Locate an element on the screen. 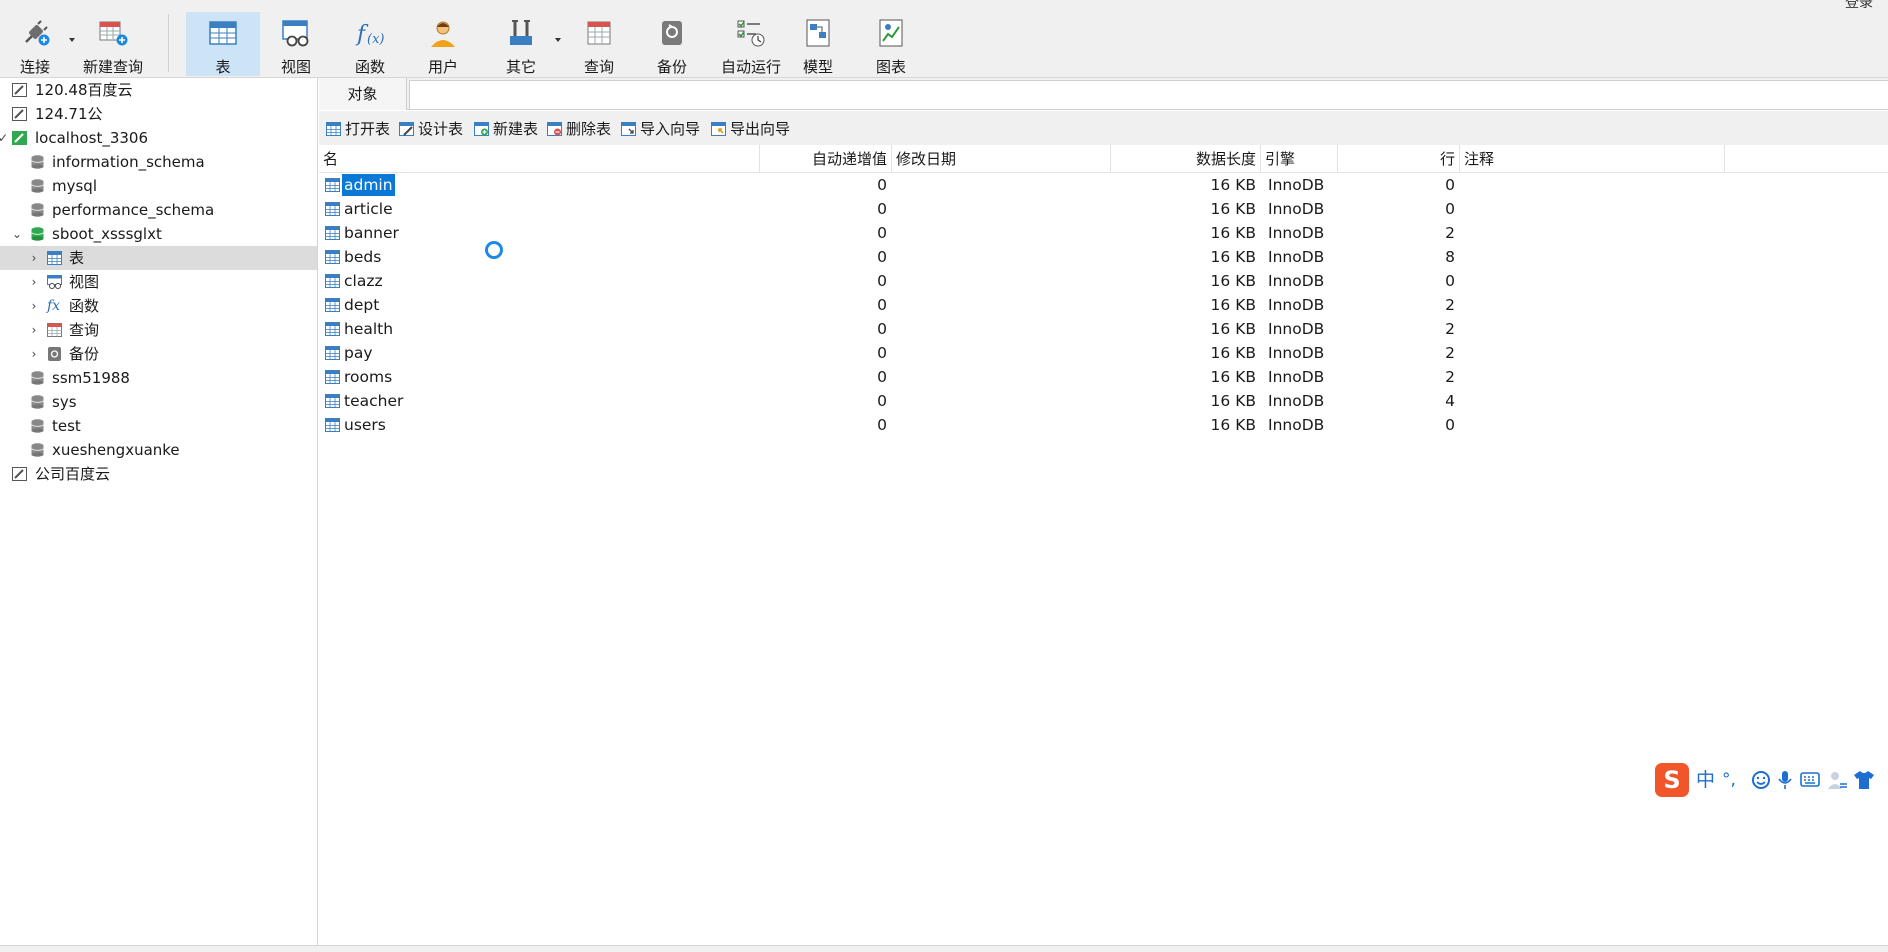 This screenshot has width=1888, height=952. table-row: dept 0 16 KB InnoDB 2 is located at coordinates (1103, 305).